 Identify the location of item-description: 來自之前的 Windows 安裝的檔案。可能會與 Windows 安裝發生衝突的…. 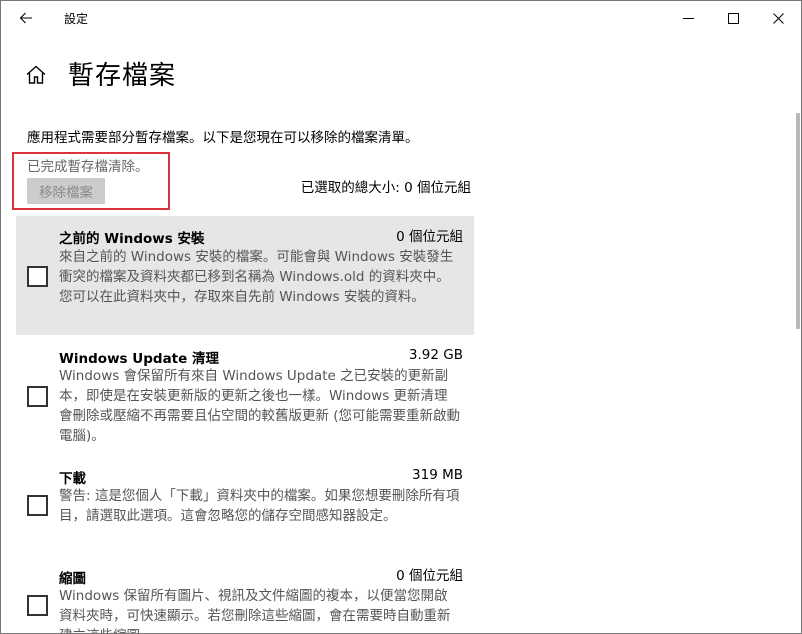
(256, 277).